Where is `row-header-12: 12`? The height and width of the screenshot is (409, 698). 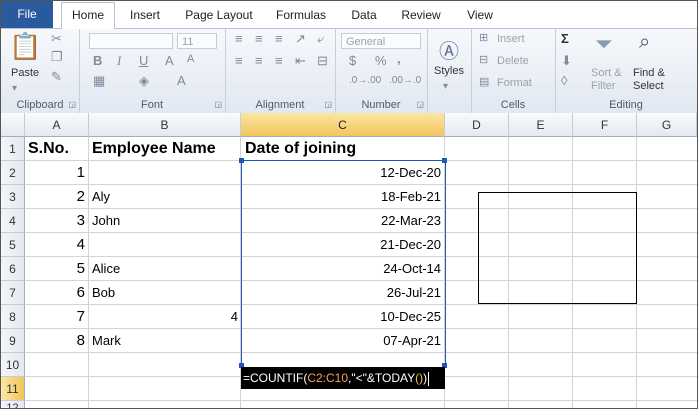 row-header-12: 12 is located at coordinates (13, 404).